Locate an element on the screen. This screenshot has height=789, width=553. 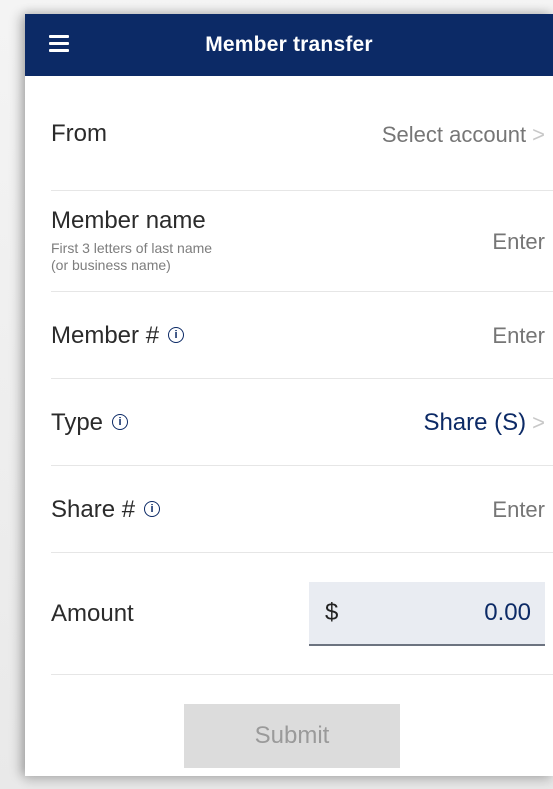
type-label-group: Type i is located at coordinates (90, 423).